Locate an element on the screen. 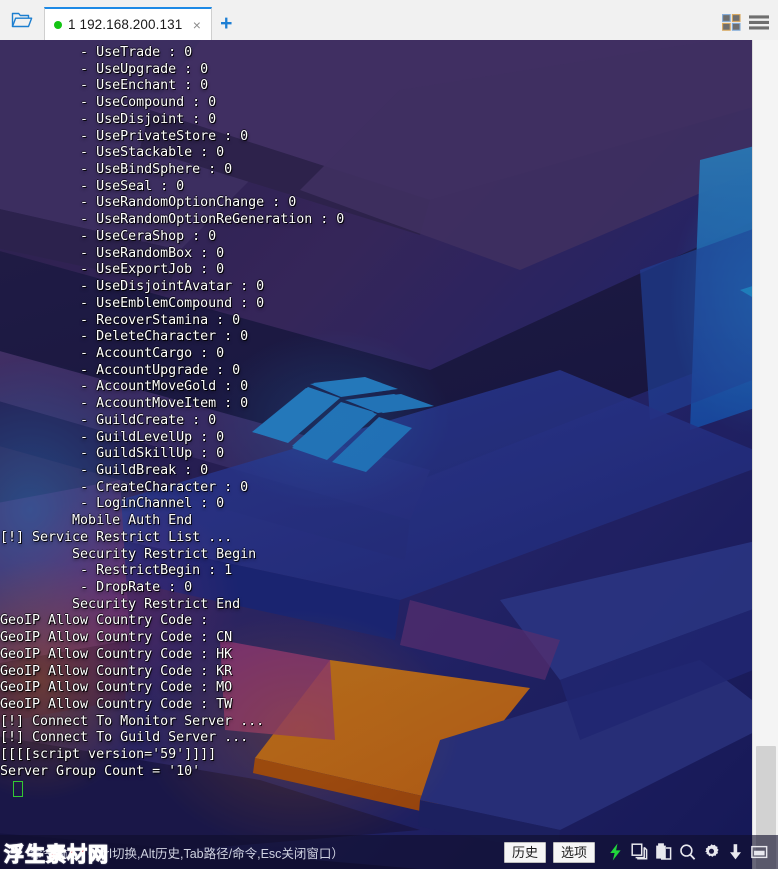 This screenshot has width=778, height=869. connection-status-dot is located at coordinates (58, 24).